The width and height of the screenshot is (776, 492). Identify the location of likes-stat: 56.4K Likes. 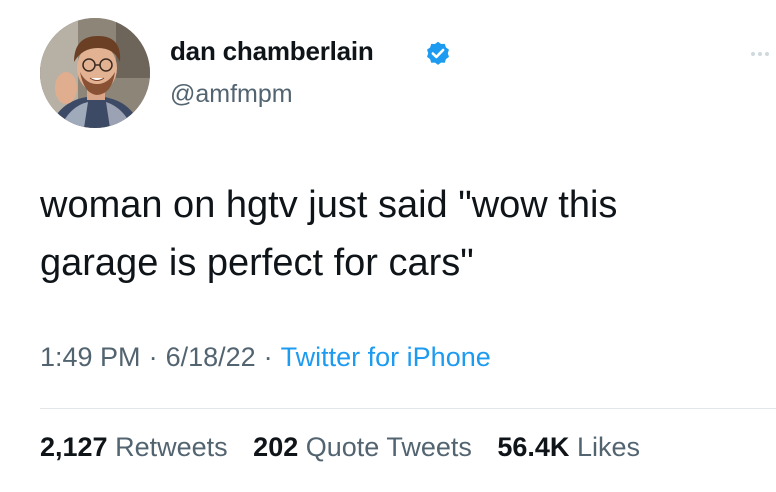
(568, 447).